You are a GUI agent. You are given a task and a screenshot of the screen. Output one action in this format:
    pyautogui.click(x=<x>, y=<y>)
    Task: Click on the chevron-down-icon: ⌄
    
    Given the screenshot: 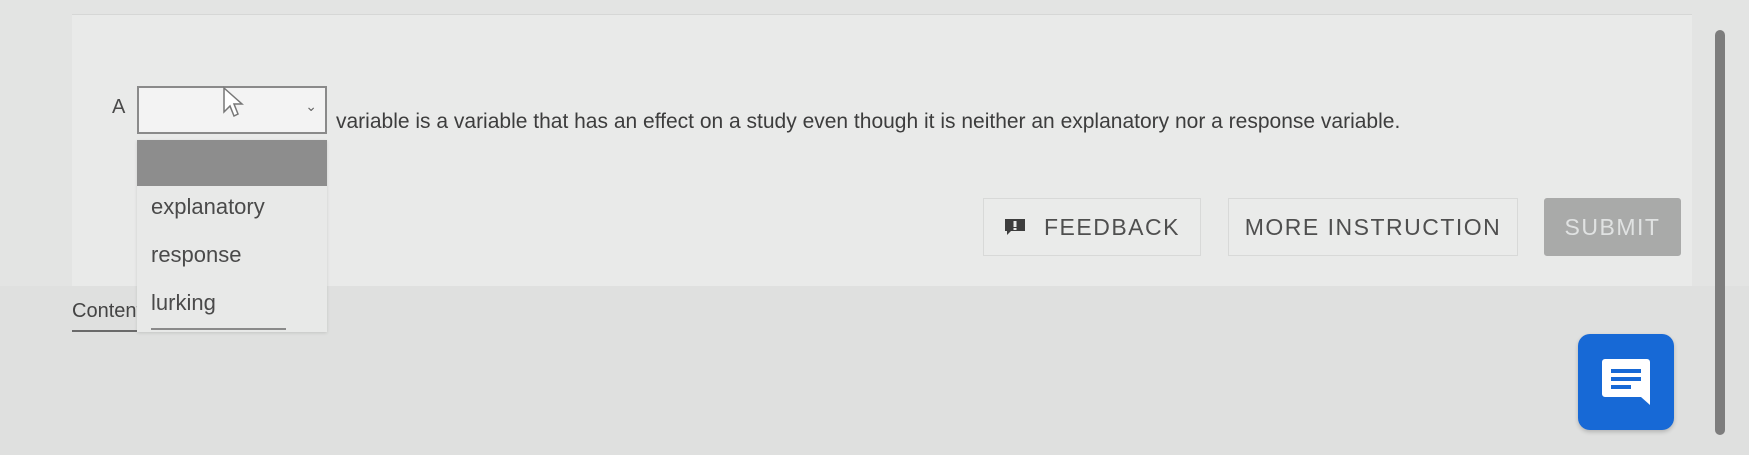 What is the action you would take?
    pyautogui.click(x=311, y=106)
    